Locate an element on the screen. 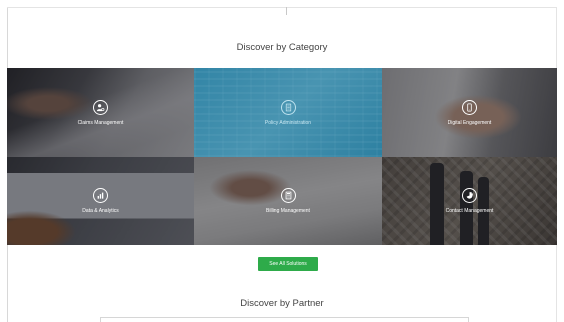 The width and height of the screenshot is (564, 322). calculator-icon is located at coordinates (288, 195).